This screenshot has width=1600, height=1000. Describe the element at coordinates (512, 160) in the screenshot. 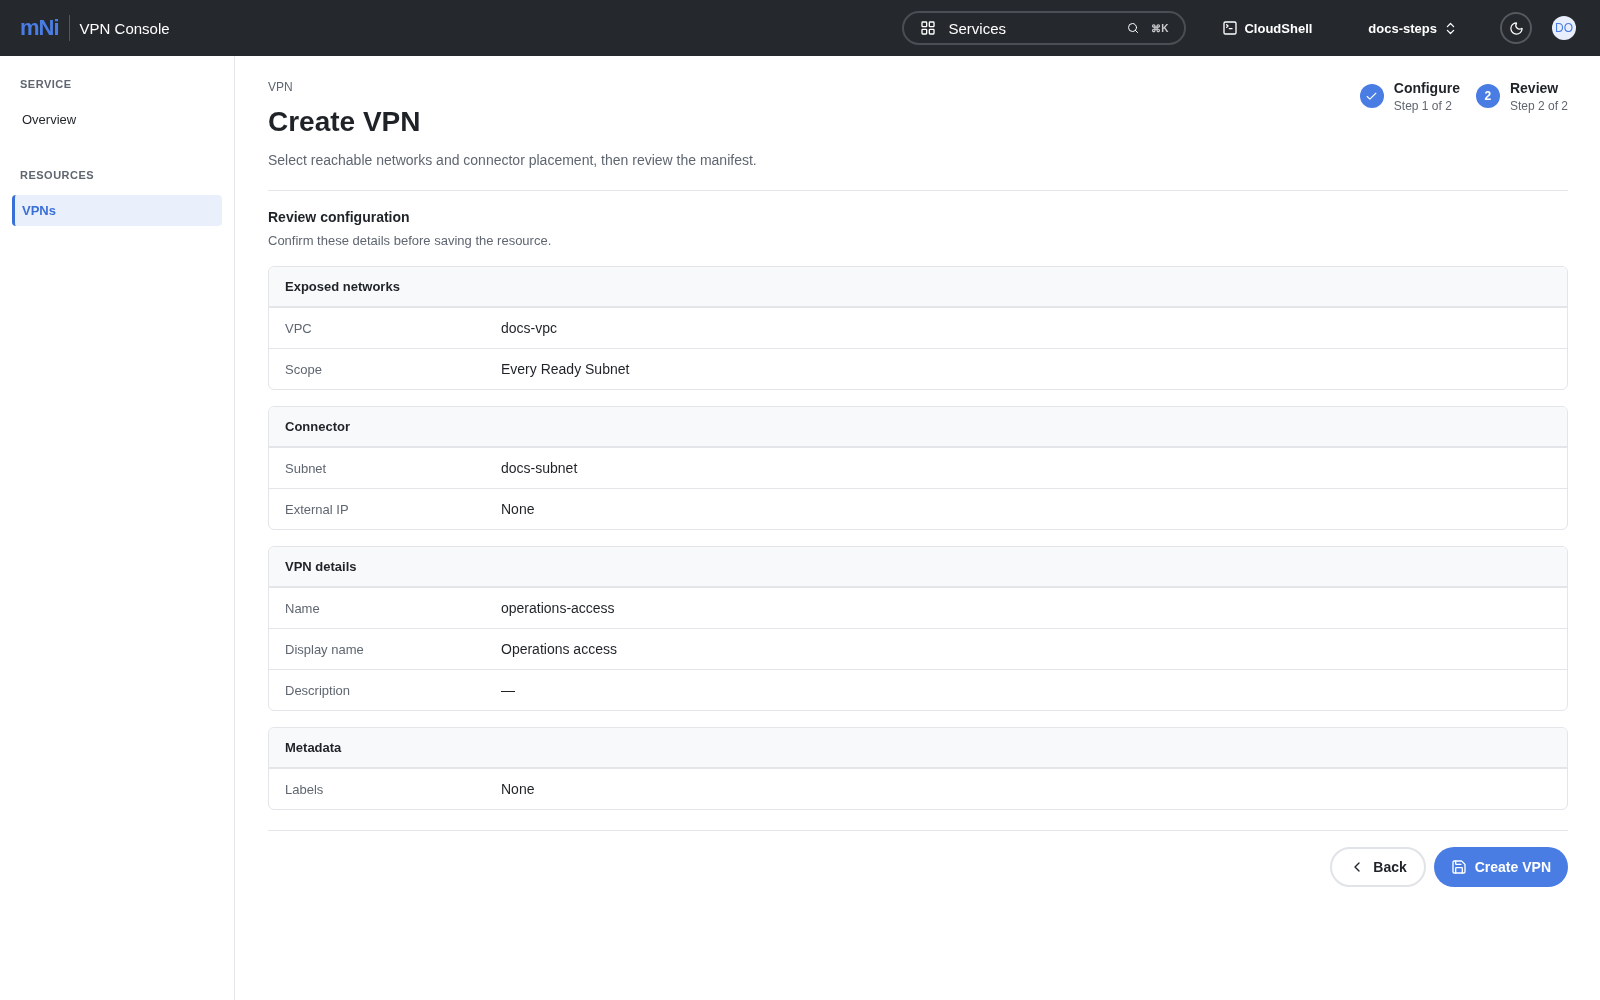

I see `page-subtitle: Select reachable networks and connector placement, then review the manifest.` at that location.